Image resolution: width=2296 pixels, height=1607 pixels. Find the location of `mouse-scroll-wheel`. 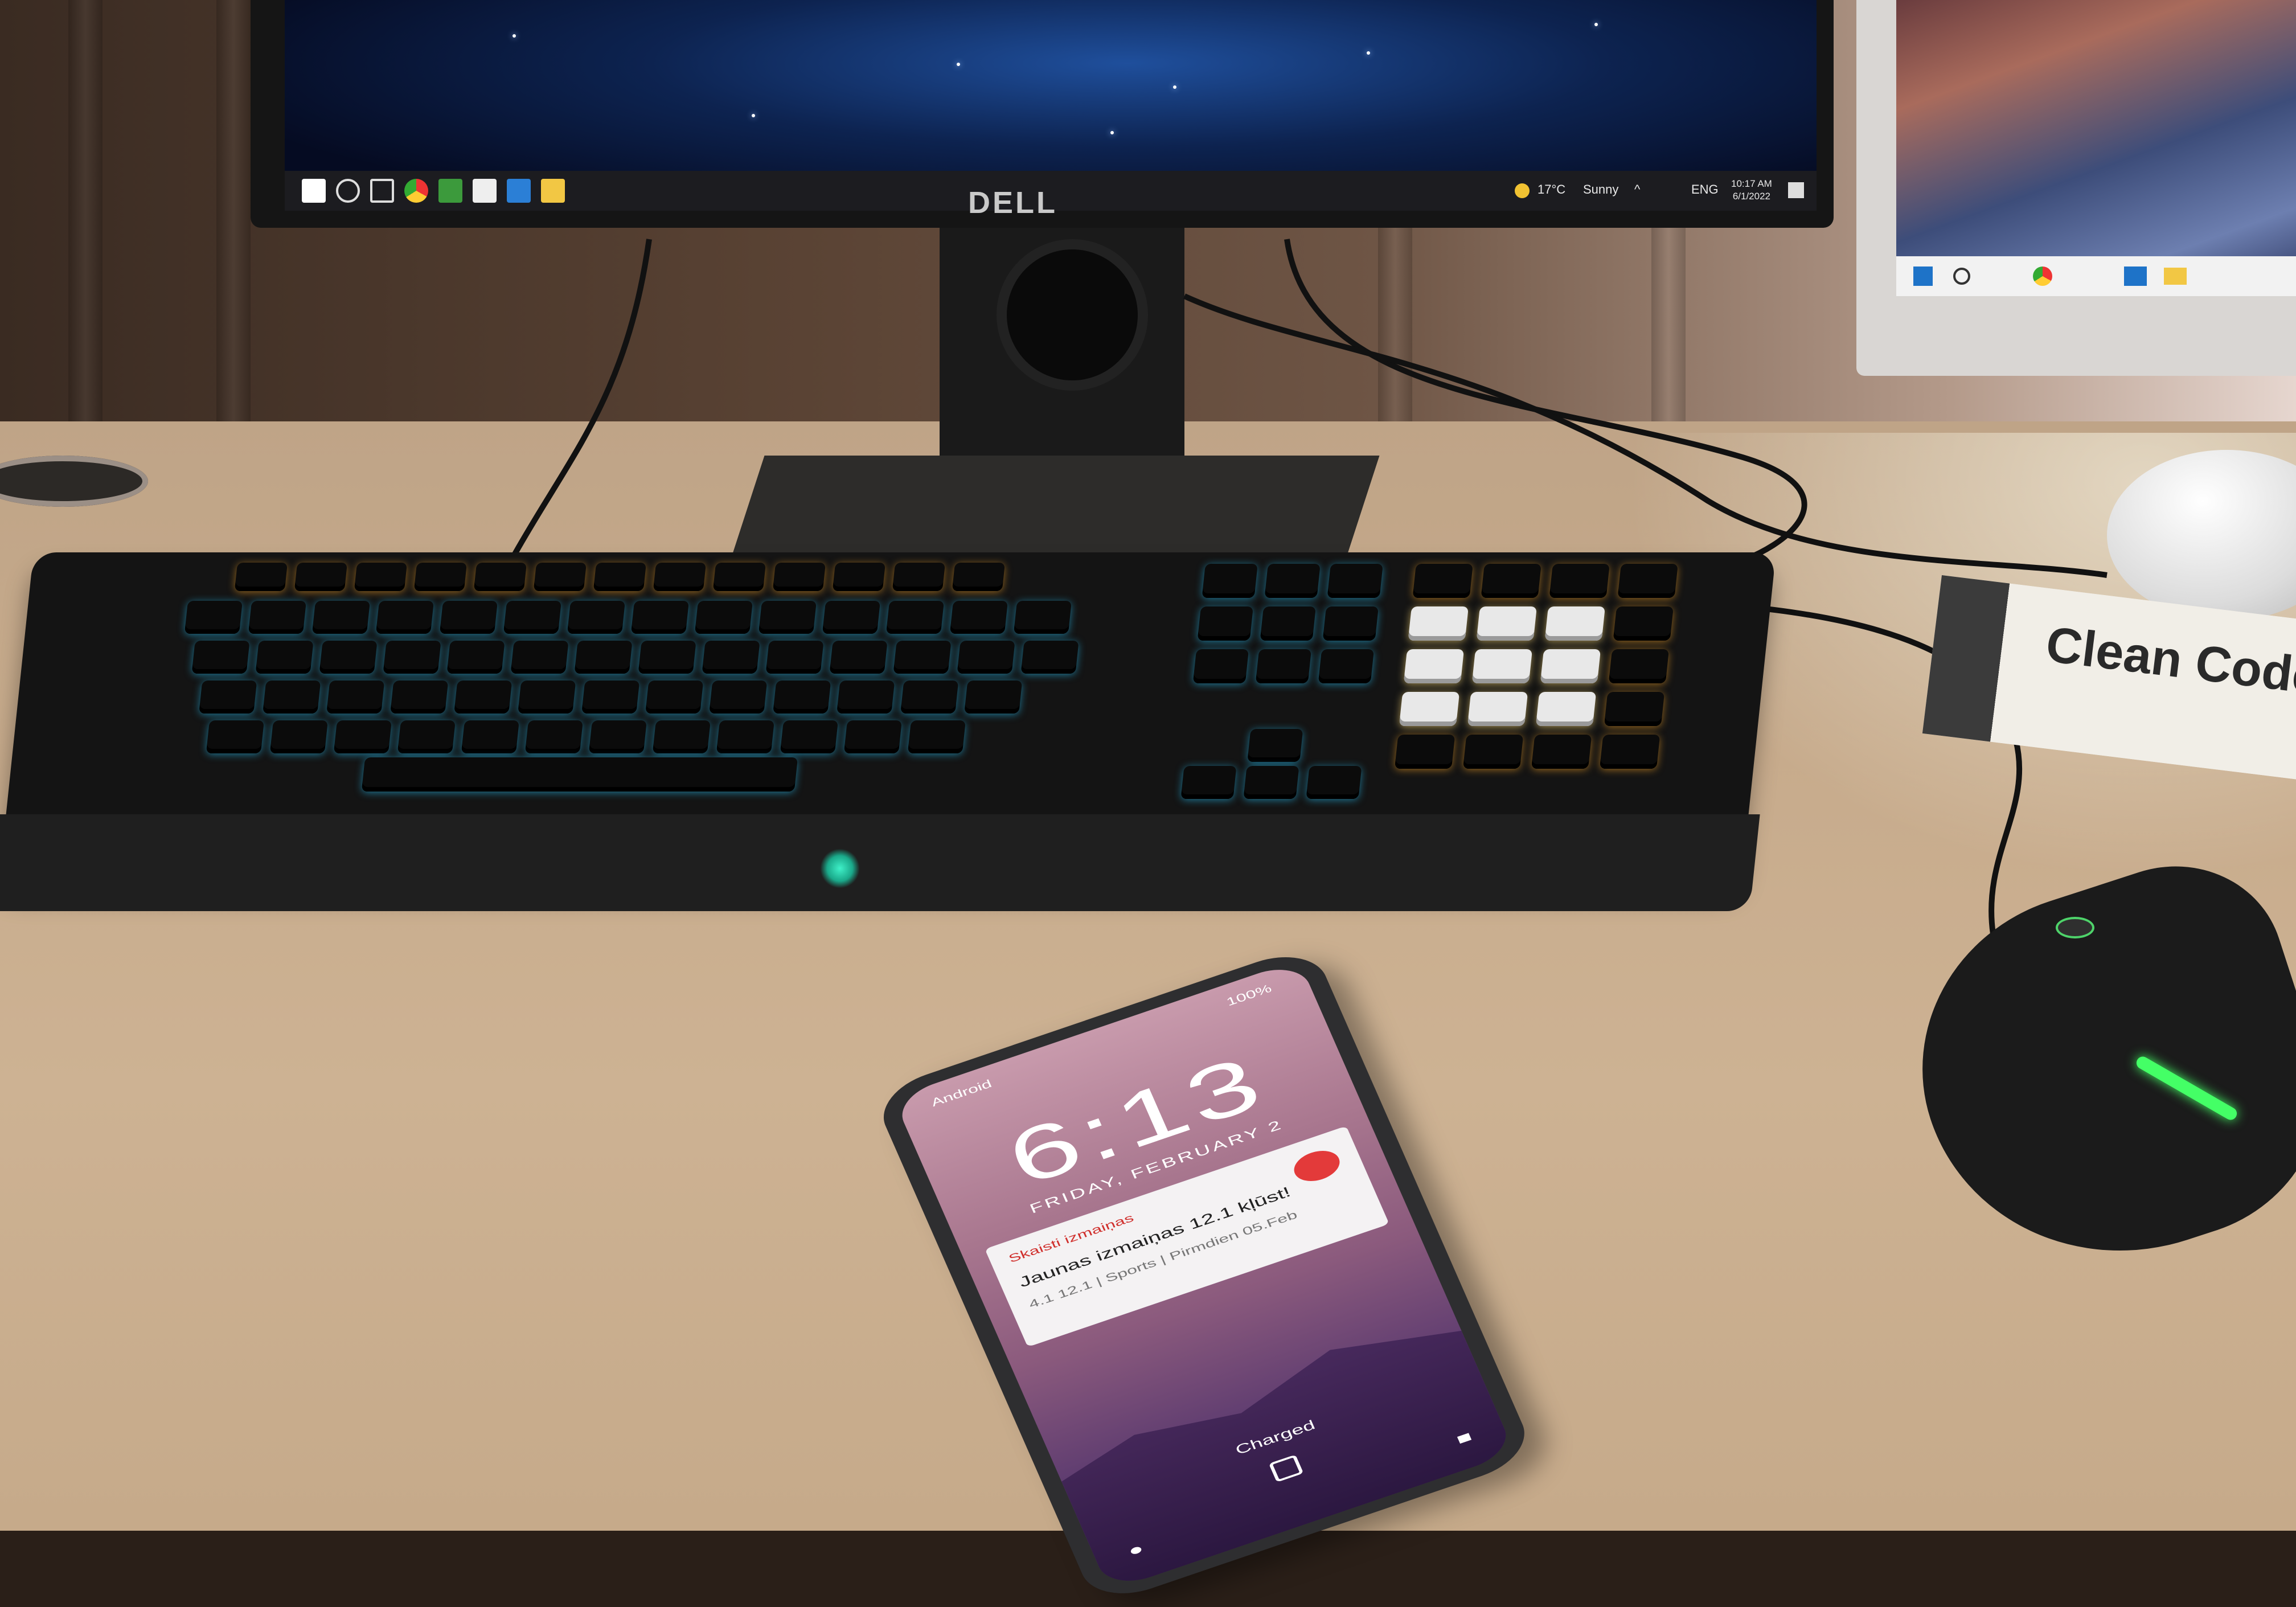

mouse-scroll-wheel is located at coordinates (2075, 927).